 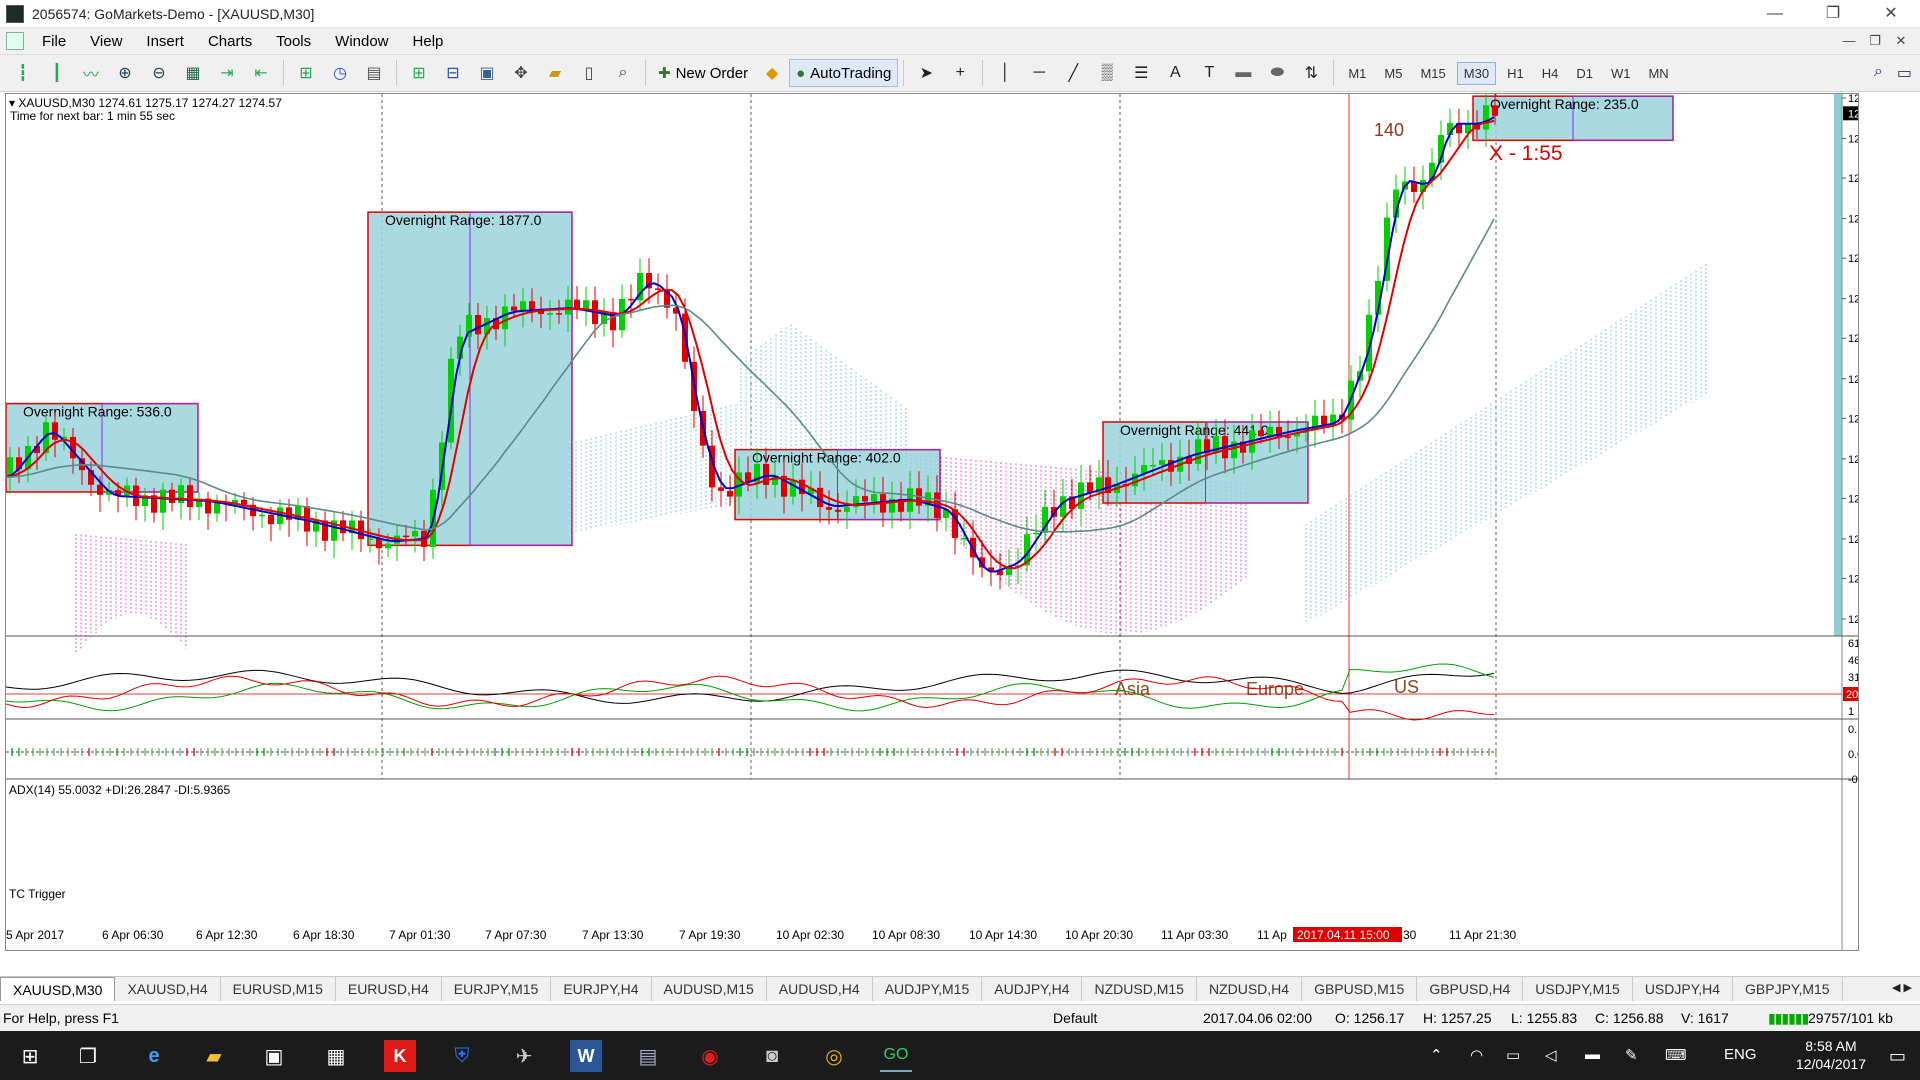 What do you see at coordinates (487, 73) in the screenshot?
I see `market-watch-icon: ▣` at bounding box center [487, 73].